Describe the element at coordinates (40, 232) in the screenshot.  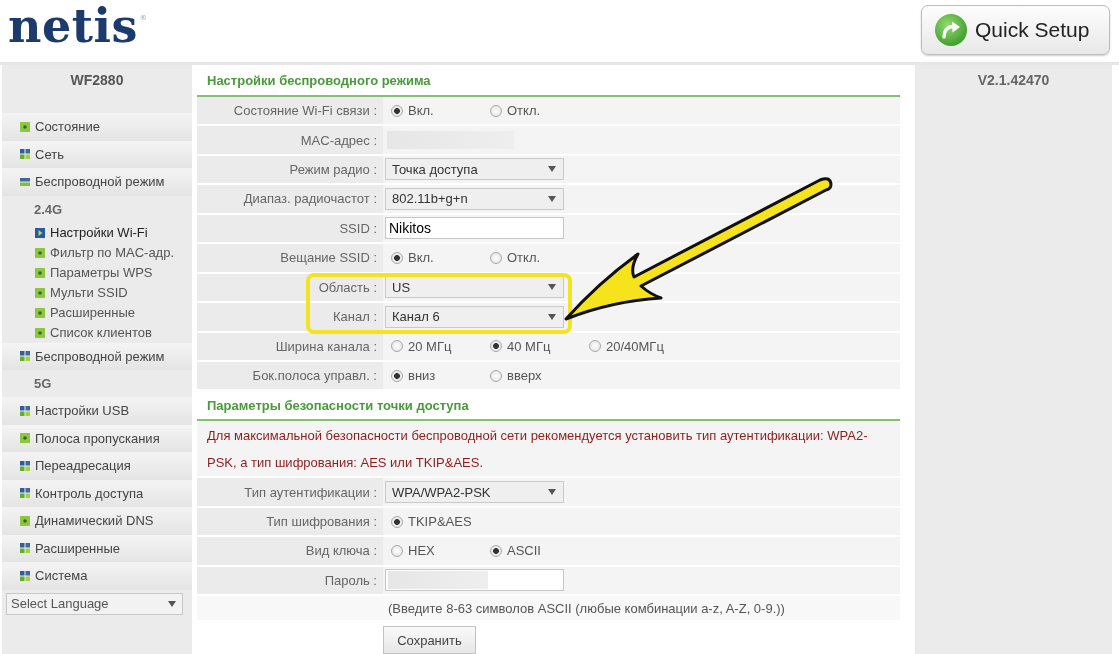
I see `play-icon` at that location.